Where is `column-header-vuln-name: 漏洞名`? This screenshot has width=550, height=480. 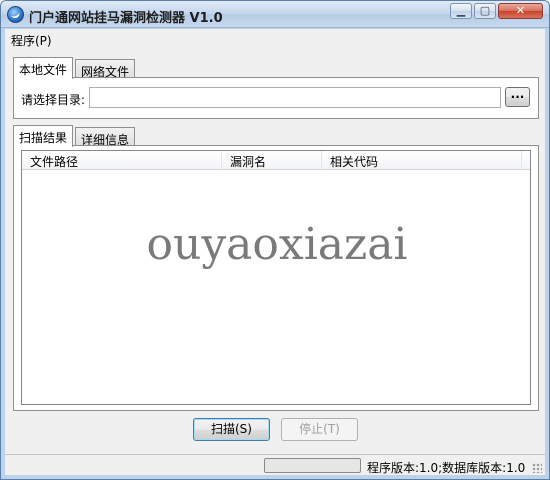
column-header-vuln-name: 漏洞名 is located at coordinates (272, 160).